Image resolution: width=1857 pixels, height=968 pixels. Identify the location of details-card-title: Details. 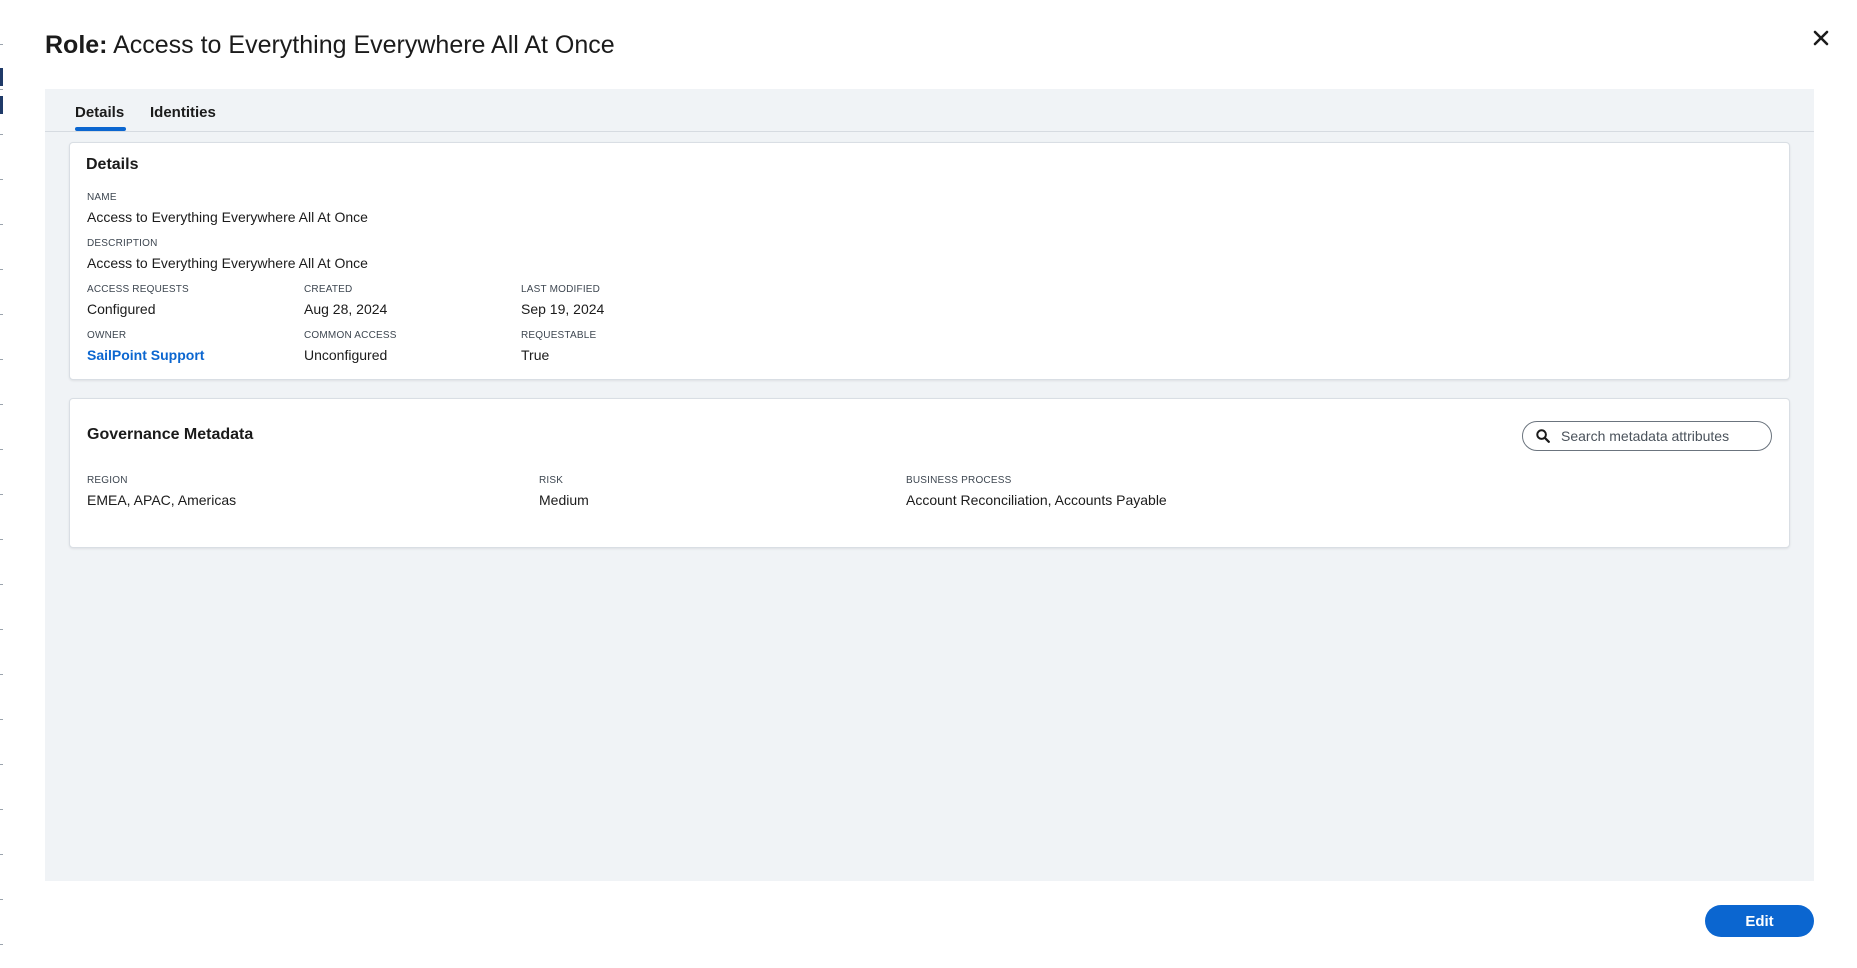
(112, 164).